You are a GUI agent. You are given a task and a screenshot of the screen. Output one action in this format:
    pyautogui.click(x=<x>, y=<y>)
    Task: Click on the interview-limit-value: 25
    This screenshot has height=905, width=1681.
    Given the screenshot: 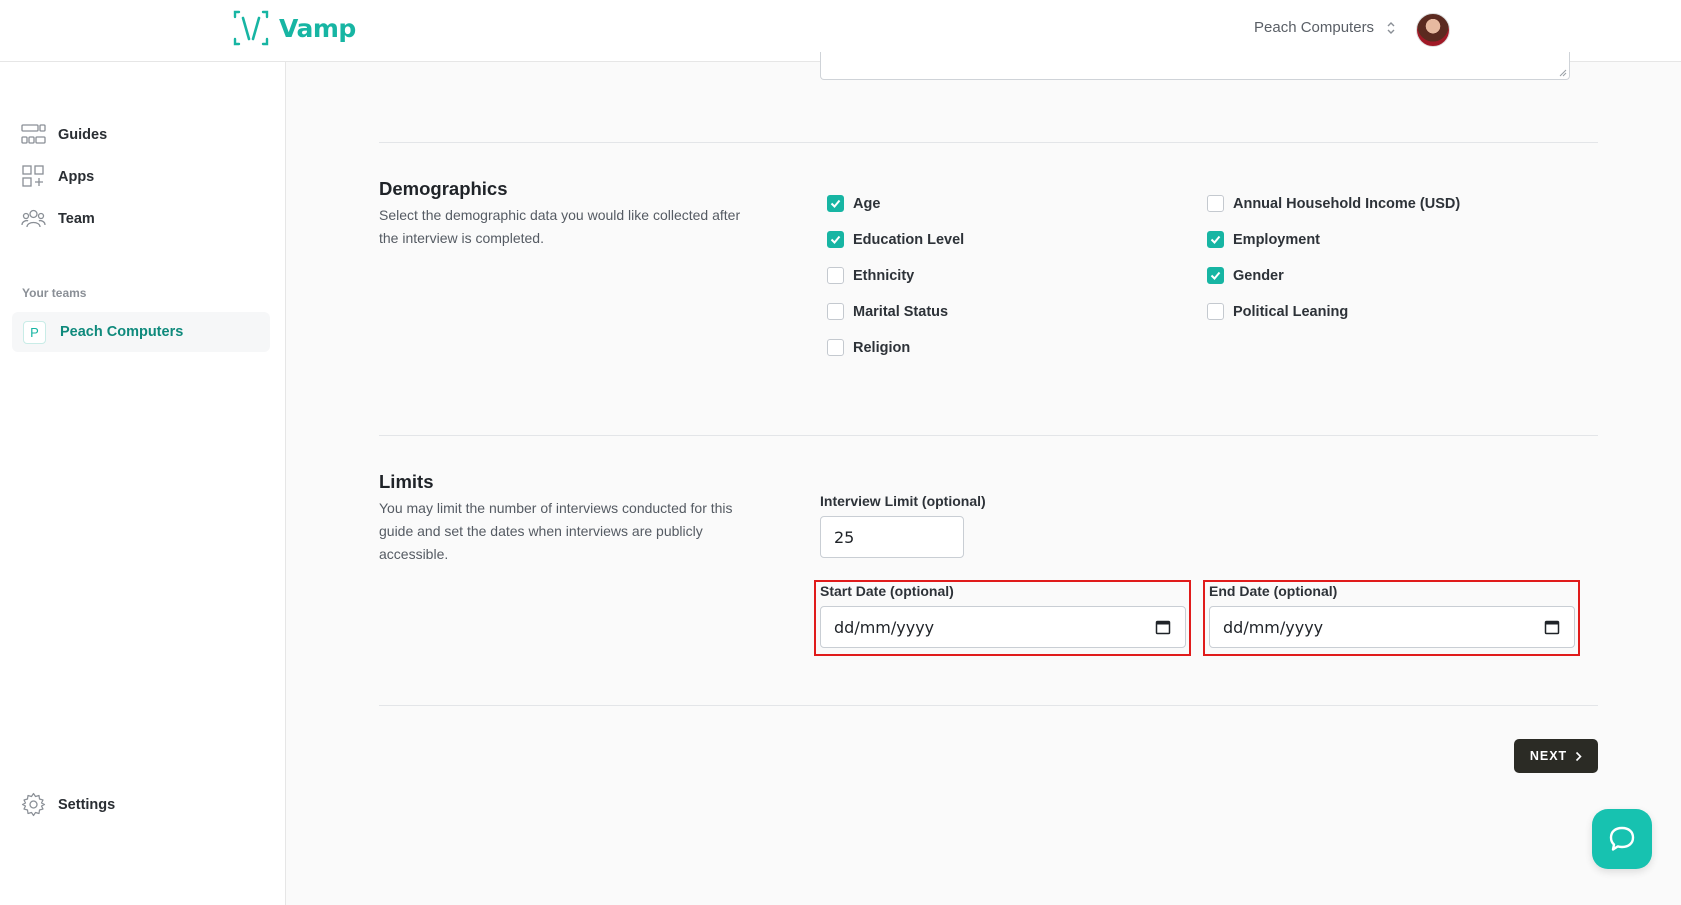 What is the action you would take?
    pyautogui.click(x=844, y=537)
    